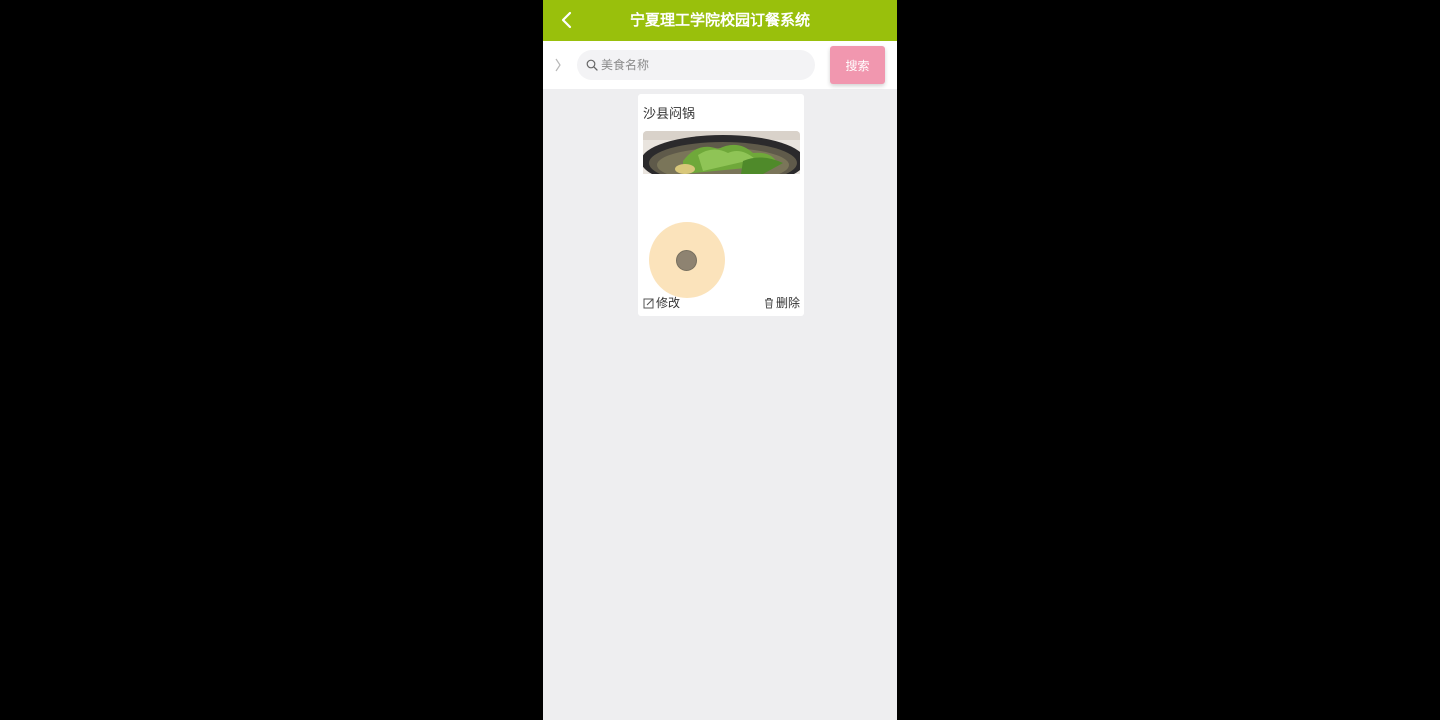 Image resolution: width=1440 pixels, height=720 pixels. I want to click on food-image, so click(721, 152).